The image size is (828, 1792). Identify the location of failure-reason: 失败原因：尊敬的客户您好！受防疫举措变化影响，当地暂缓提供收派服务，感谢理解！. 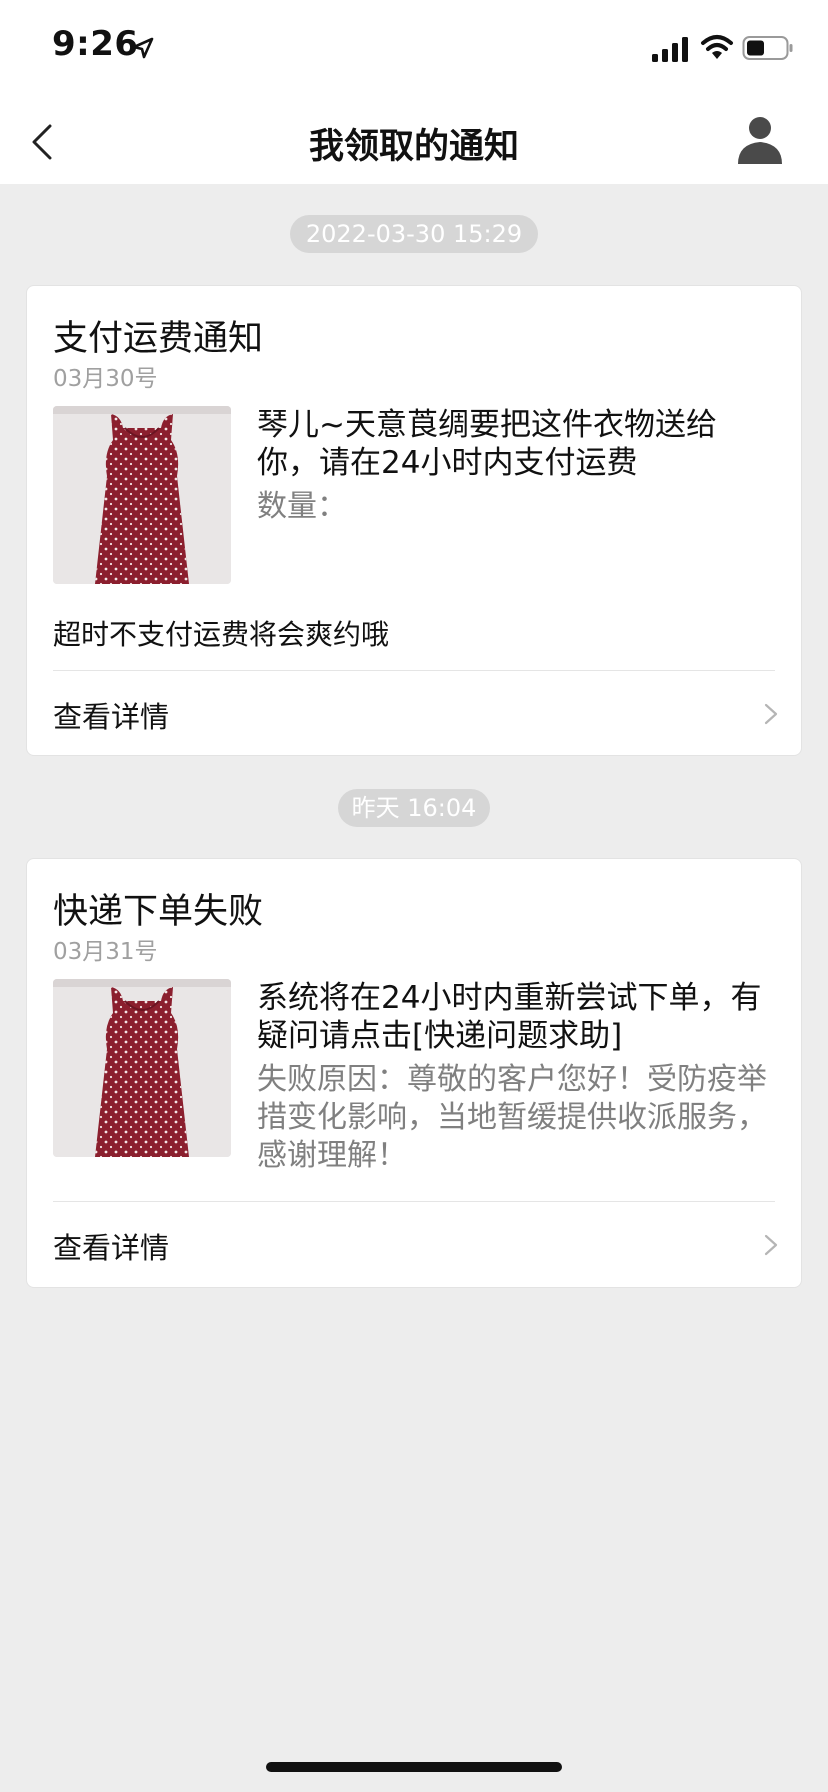
(512, 1117).